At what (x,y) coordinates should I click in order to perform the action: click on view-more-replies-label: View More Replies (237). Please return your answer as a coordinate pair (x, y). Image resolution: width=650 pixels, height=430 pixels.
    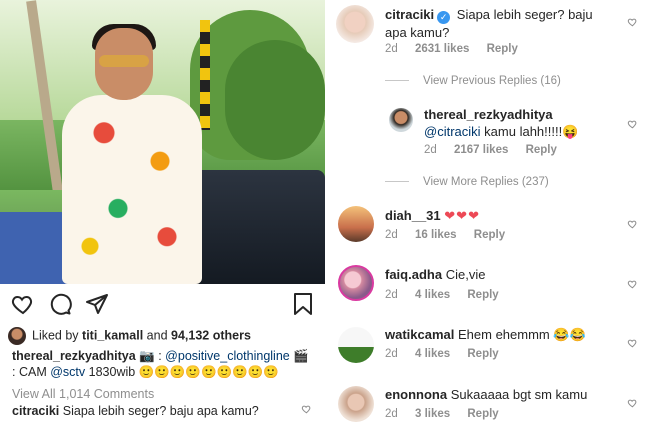
    Looking at the image, I should click on (486, 182).